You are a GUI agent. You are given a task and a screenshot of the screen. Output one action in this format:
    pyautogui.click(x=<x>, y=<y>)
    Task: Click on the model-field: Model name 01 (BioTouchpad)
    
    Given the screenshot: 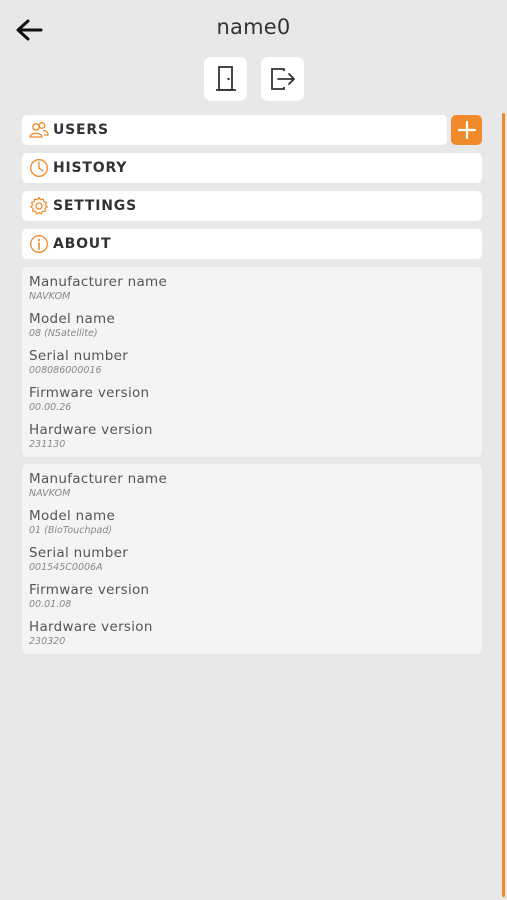 What is the action you would take?
    pyautogui.click(x=72, y=522)
    